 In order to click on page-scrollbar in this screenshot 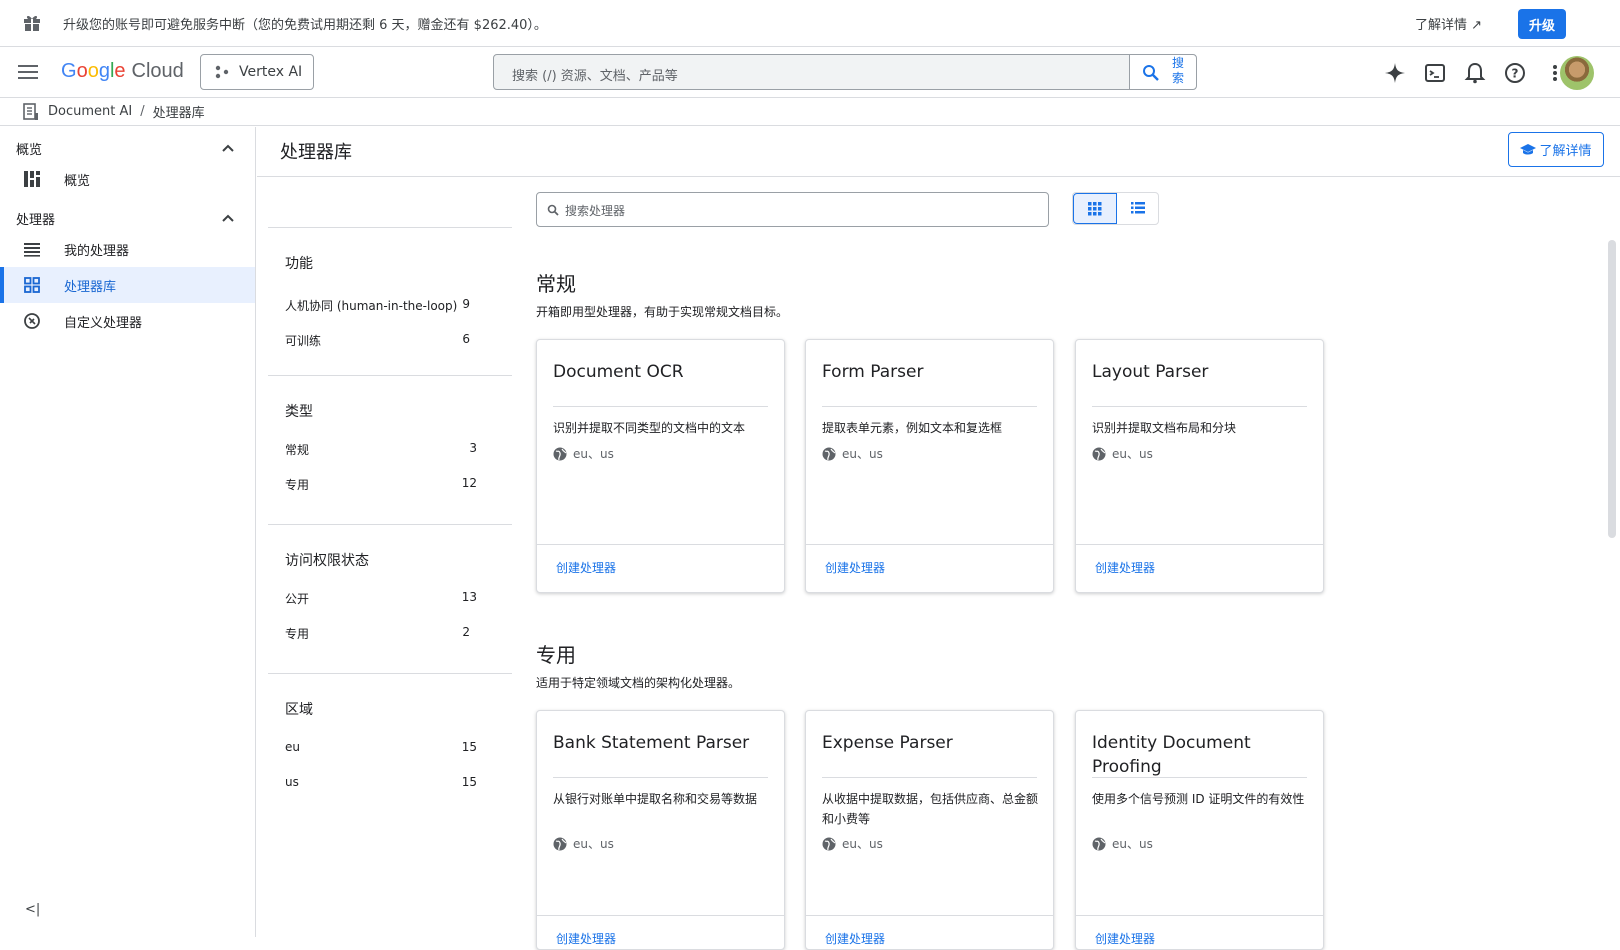, I will do `click(1612, 389)`.